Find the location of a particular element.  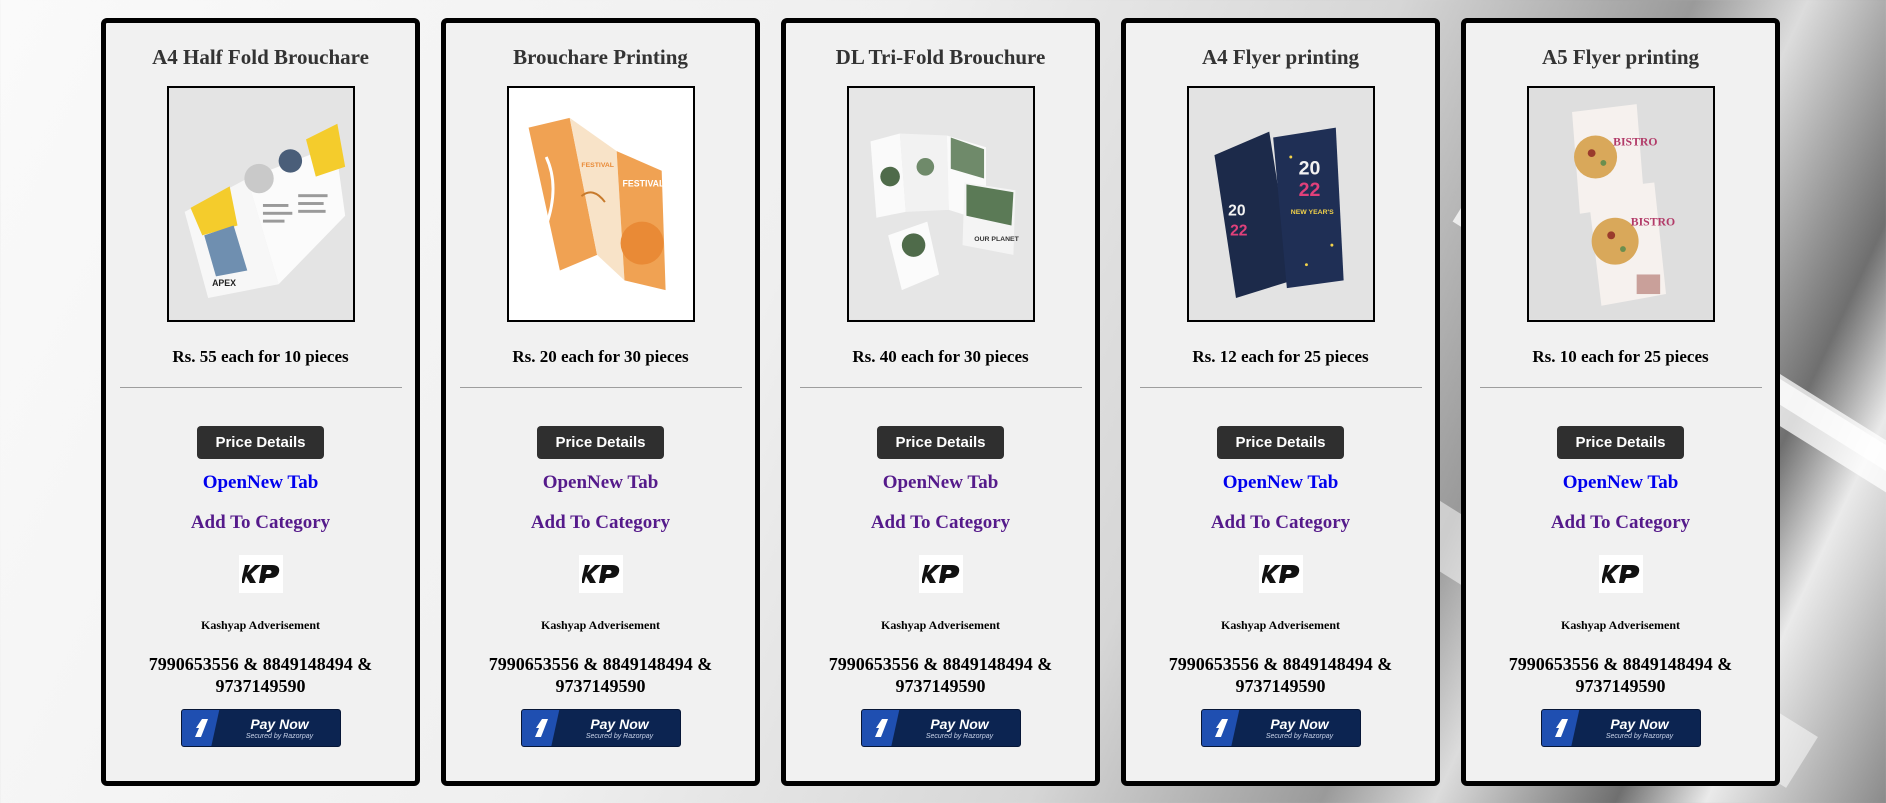

svg-text: APEX is located at coordinates (224, 283).